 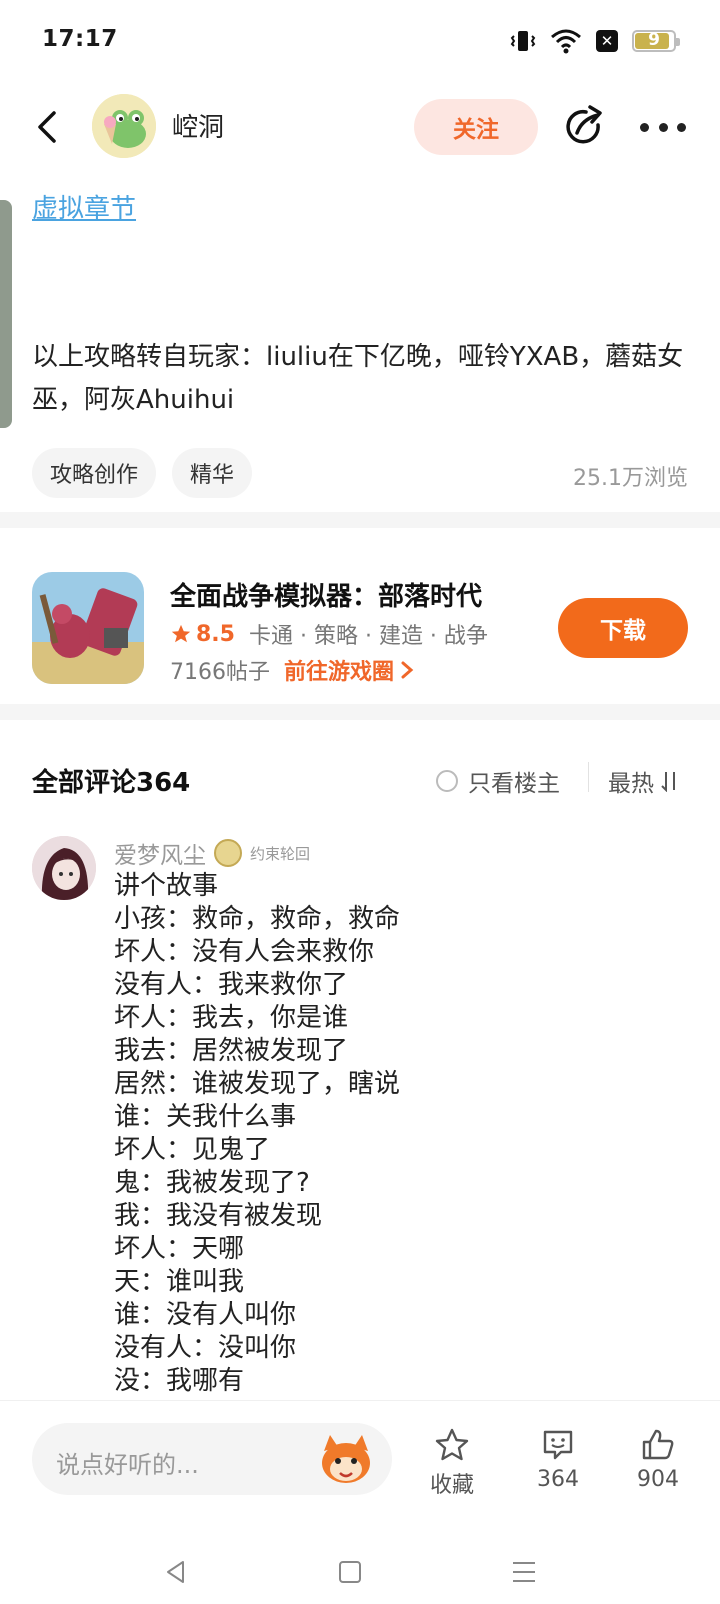 What do you see at coordinates (179, 1282) in the screenshot?
I see `comment-line: 天：谁叫我` at bounding box center [179, 1282].